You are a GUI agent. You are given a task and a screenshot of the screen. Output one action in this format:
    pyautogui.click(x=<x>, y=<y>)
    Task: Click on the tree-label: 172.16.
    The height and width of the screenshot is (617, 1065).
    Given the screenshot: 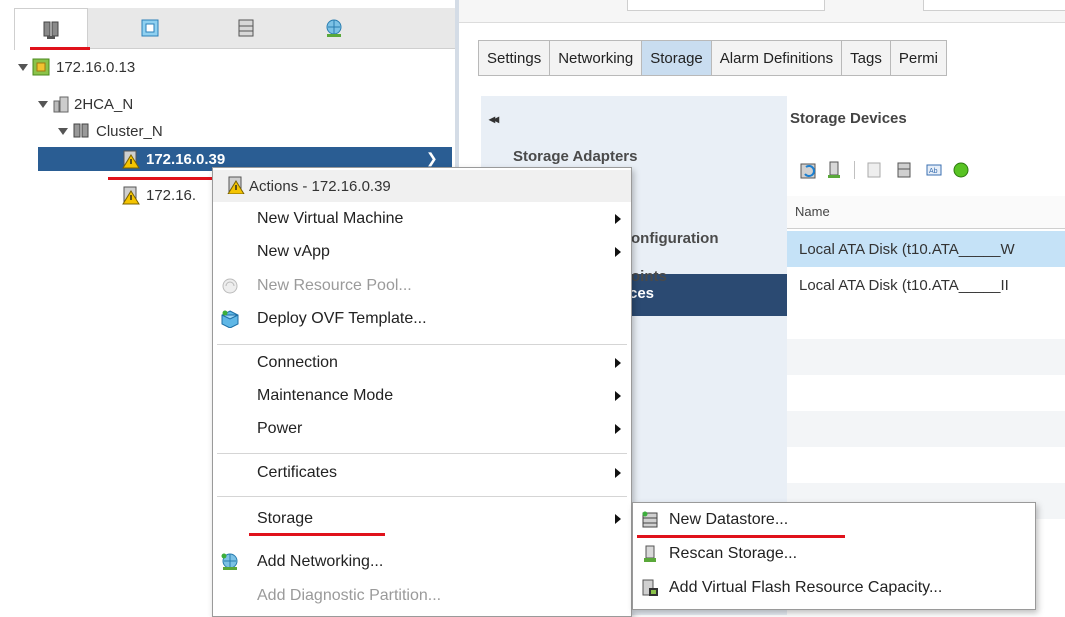 What is the action you would take?
    pyautogui.click(x=171, y=195)
    